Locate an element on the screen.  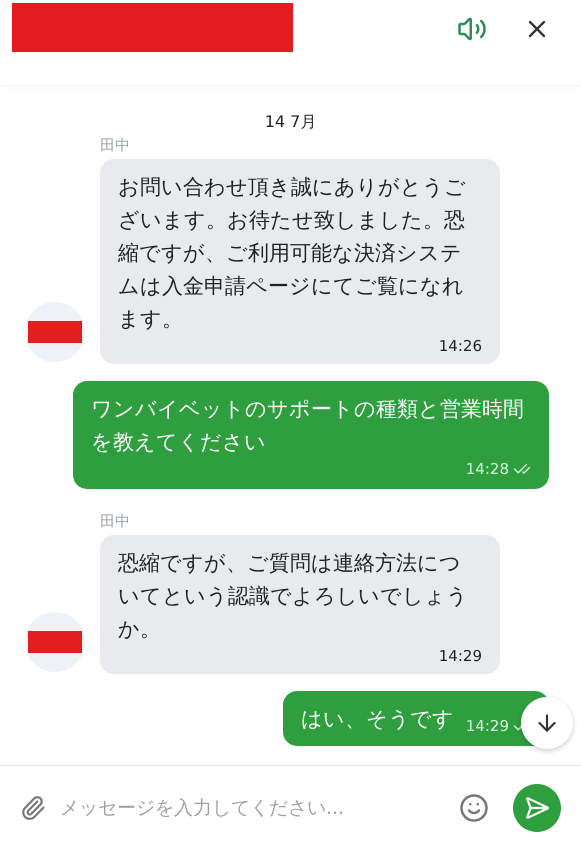
send-button is located at coordinates (537, 808).